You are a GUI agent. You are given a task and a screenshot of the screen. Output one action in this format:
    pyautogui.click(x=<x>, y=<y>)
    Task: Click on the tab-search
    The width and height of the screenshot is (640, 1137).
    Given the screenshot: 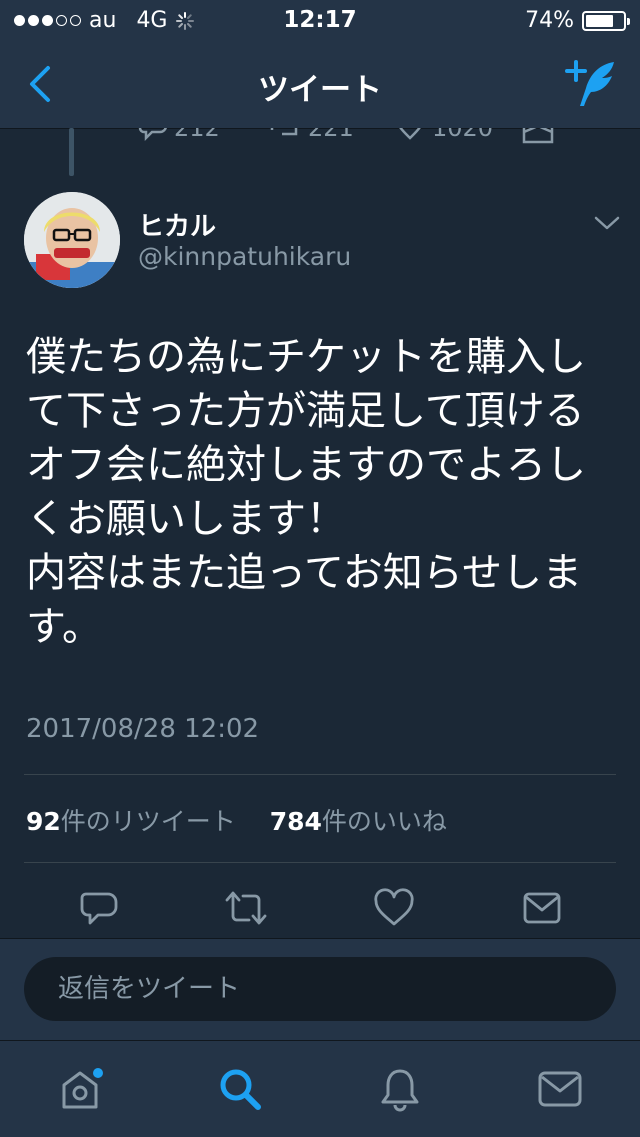 What is the action you would take?
    pyautogui.click(x=240, y=1089)
    